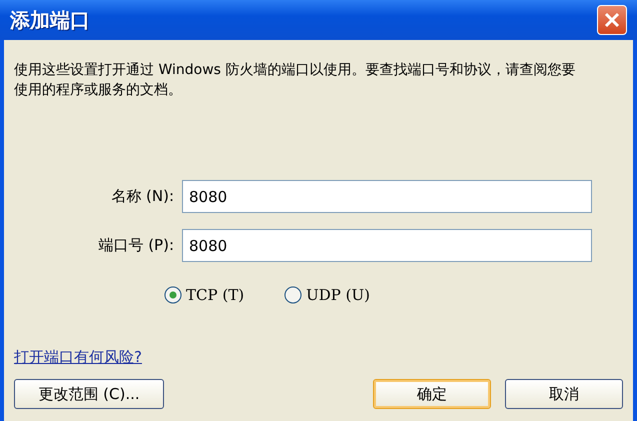 This screenshot has width=637, height=421. I want to click on risk-link: 打开端口有何风险?, so click(78, 357).